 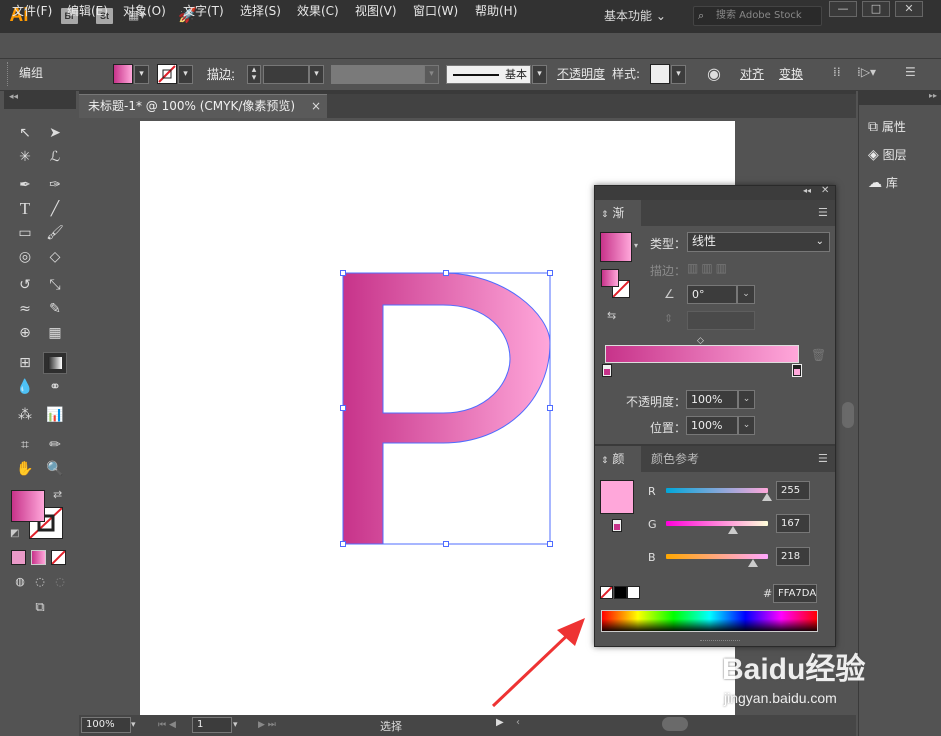 What do you see at coordinates (823, 212) in the screenshot?
I see `gradient-panel-menu-icon: ☰` at bounding box center [823, 212].